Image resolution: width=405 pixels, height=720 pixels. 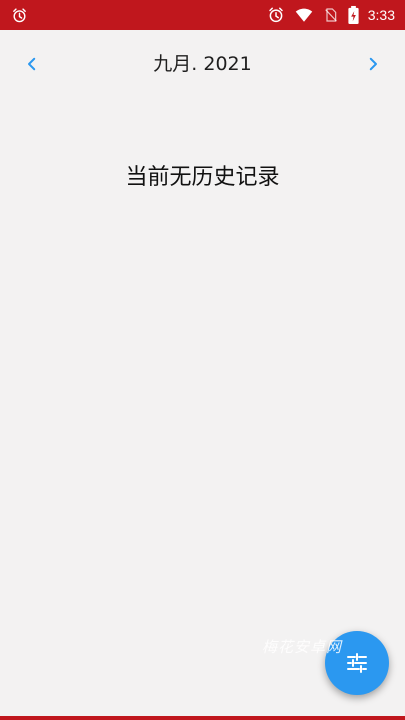 I want to click on status-time: 3:33, so click(x=381, y=15).